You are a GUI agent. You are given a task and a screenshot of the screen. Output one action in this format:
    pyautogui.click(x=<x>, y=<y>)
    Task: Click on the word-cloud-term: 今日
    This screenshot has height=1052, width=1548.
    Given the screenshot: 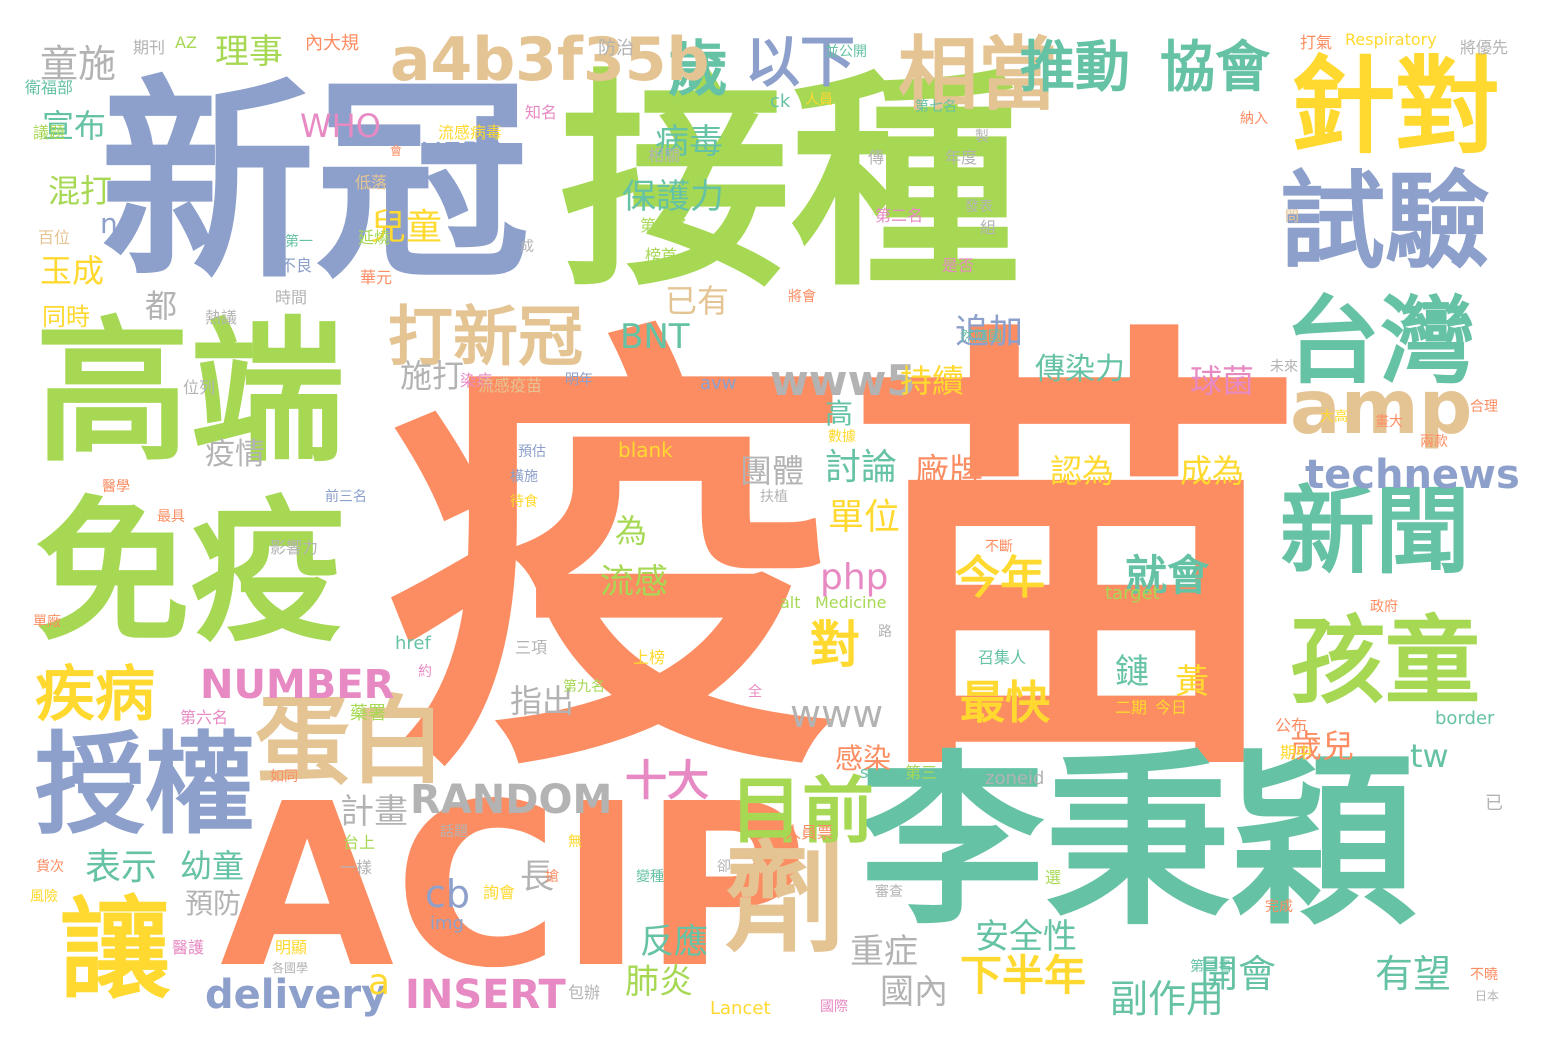 What is the action you would take?
    pyautogui.click(x=1171, y=707)
    